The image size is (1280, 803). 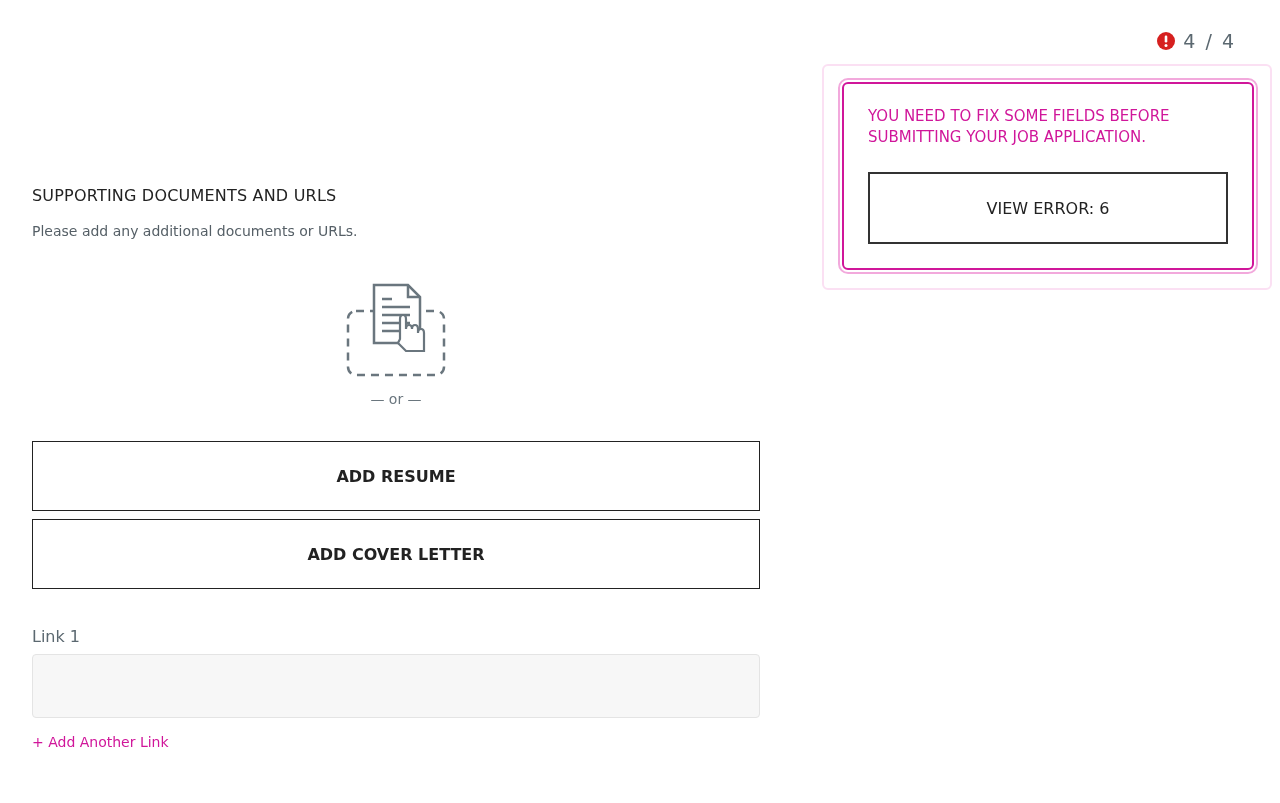 What do you see at coordinates (396, 686) in the screenshot?
I see `link-input-field` at bounding box center [396, 686].